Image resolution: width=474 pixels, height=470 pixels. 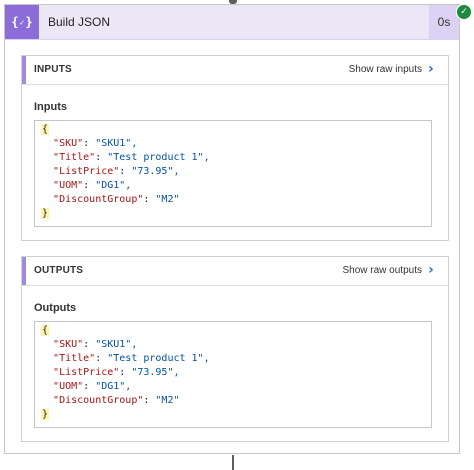 What do you see at coordinates (50, 107) in the screenshot?
I see `inputs-field-label: Inputs` at bounding box center [50, 107].